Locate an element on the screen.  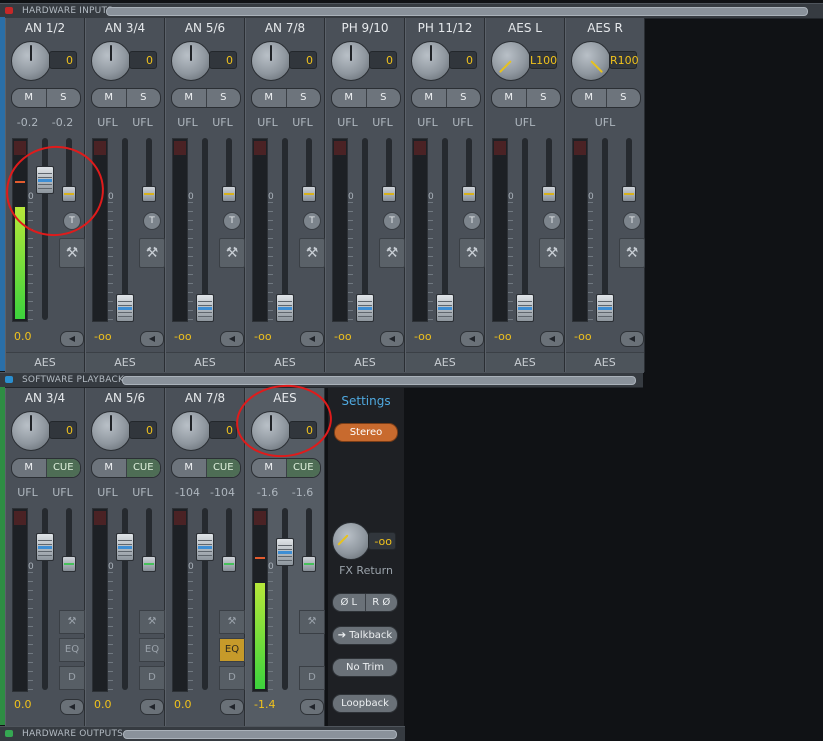
pan-value: R100 is located at coordinates (624, 60).